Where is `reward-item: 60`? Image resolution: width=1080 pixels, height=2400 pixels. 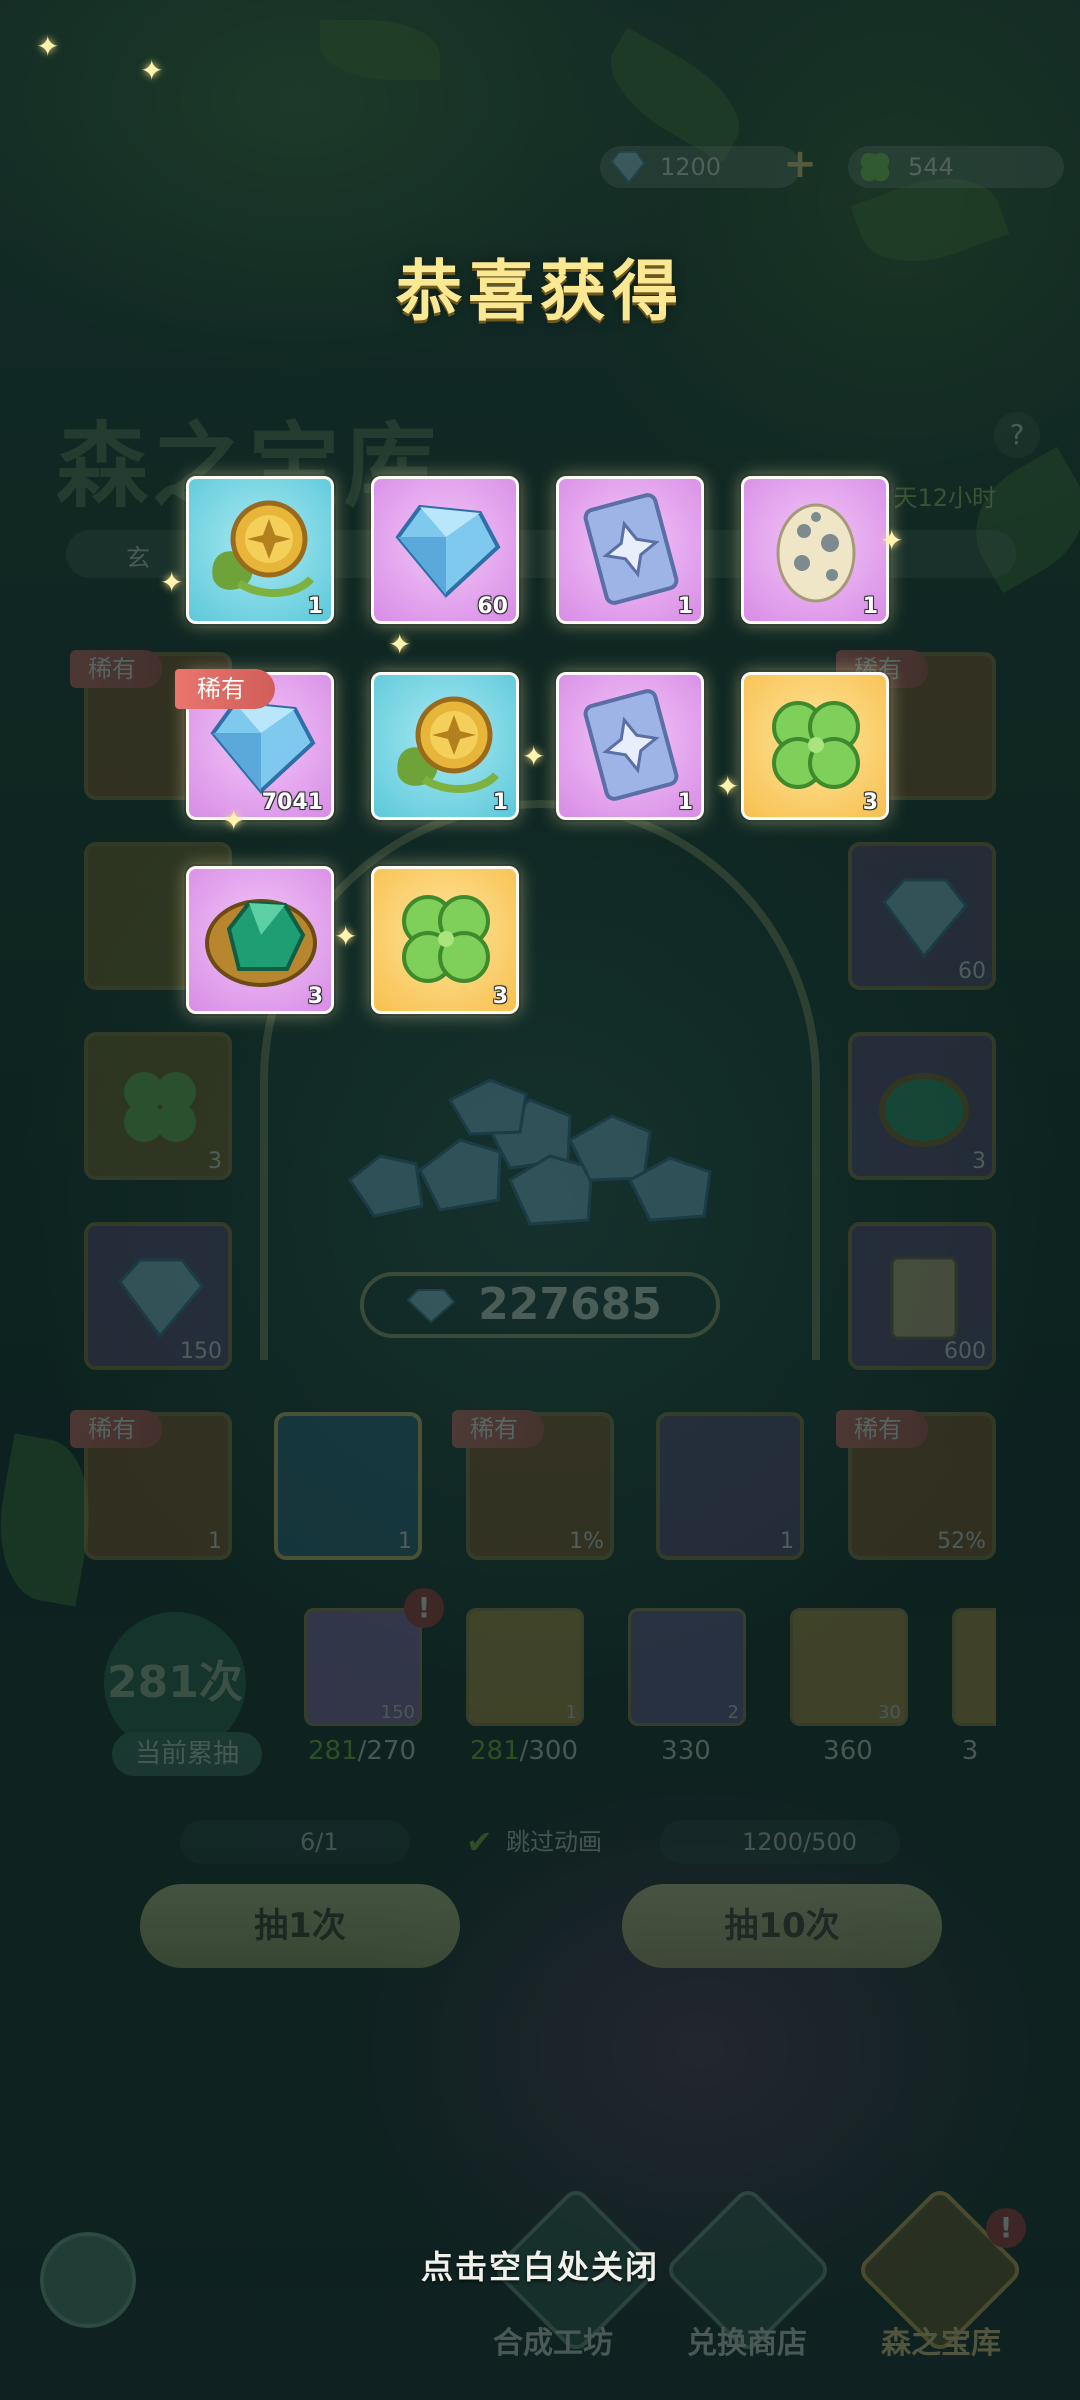
reward-item: 60 is located at coordinates (445, 550).